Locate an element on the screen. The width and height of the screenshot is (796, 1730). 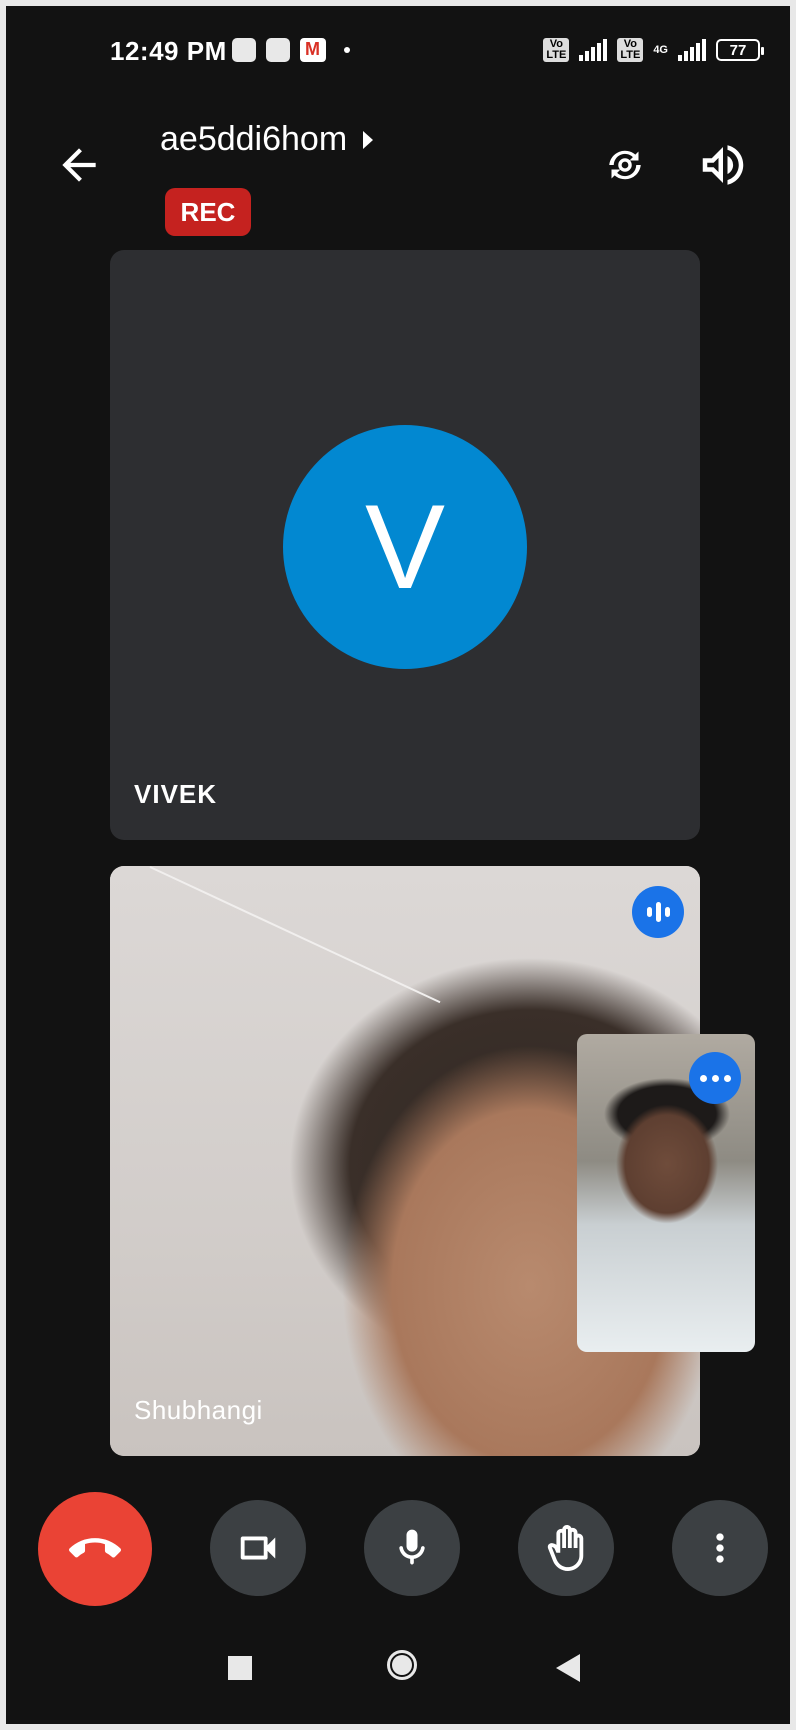
meeting-code: ae5ddi6hom is located at coordinates (254, 139).